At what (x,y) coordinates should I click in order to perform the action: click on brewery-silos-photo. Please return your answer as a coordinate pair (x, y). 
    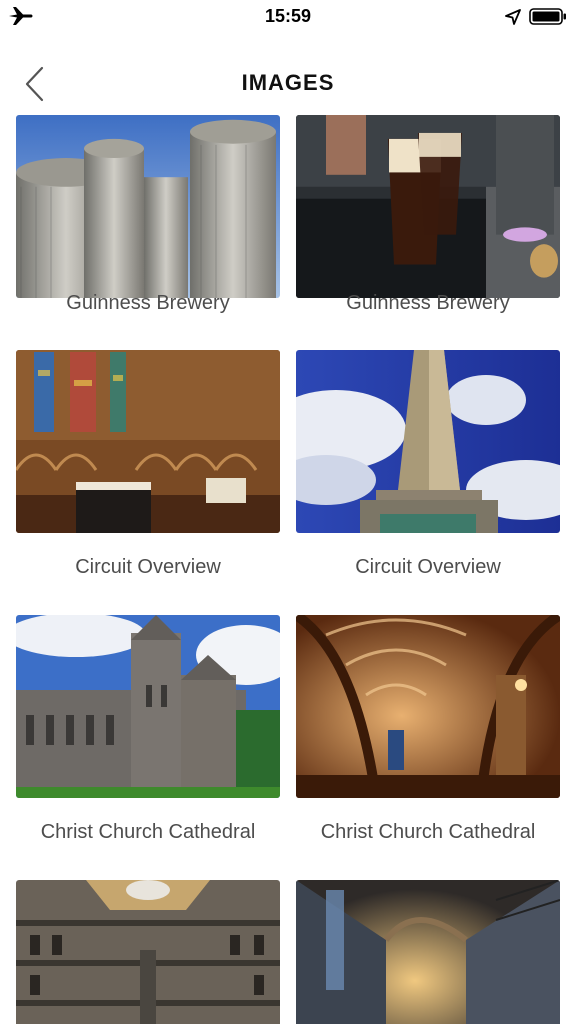
    Looking at the image, I should click on (148, 206).